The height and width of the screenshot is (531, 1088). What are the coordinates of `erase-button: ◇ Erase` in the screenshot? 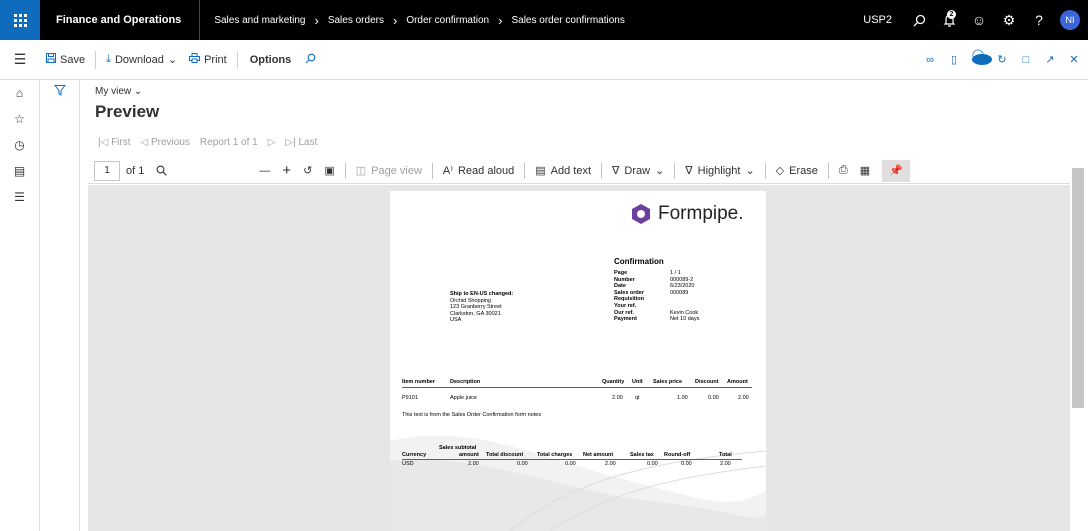 It's located at (797, 171).